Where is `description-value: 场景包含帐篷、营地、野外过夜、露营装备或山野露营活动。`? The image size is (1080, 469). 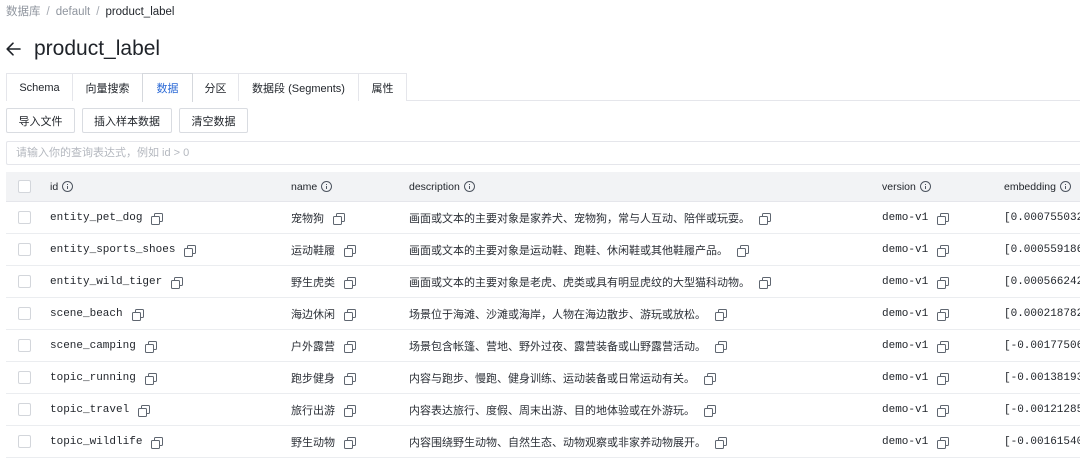 description-value: 场景包含帐篷、营地、野外过夜、露营装备或山野露营活动。 is located at coordinates (557, 346).